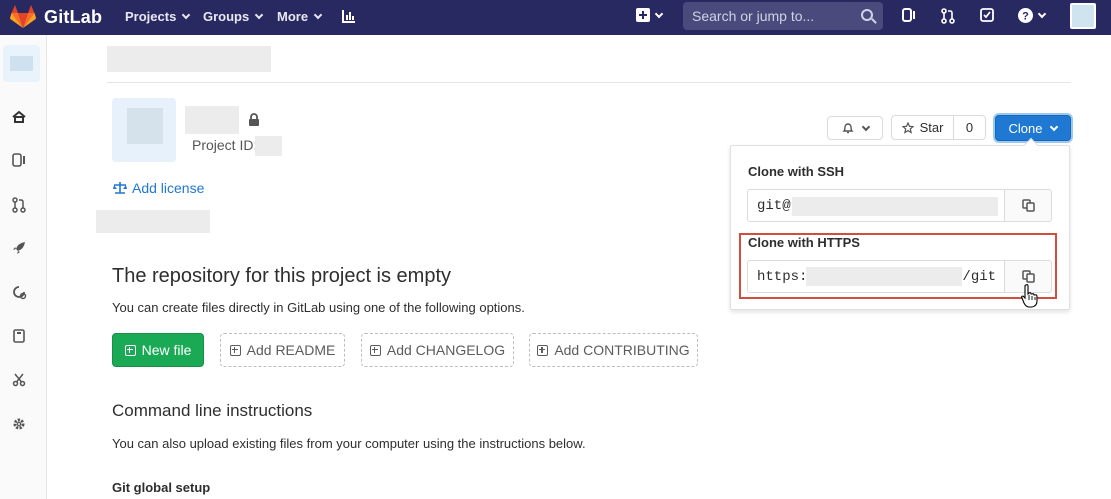 This screenshot has width=1111, height=499. What do you see at coordinates (21, 63) in the screenshot?
I see `project-avatar-small` at bounding box center [21, 63].